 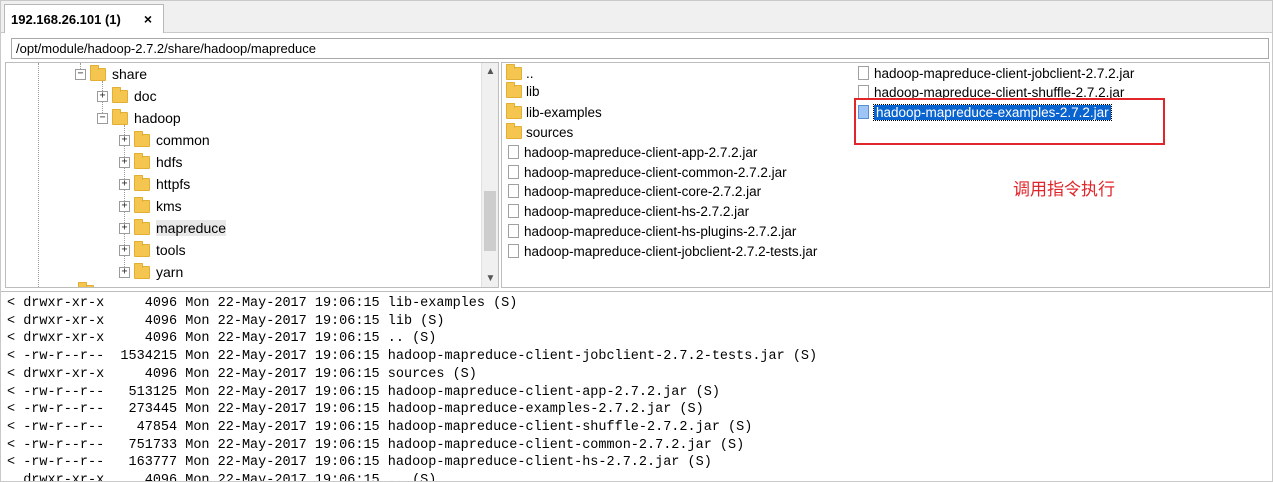 I want to click on file-name: lib, so click(x=533, y=91).